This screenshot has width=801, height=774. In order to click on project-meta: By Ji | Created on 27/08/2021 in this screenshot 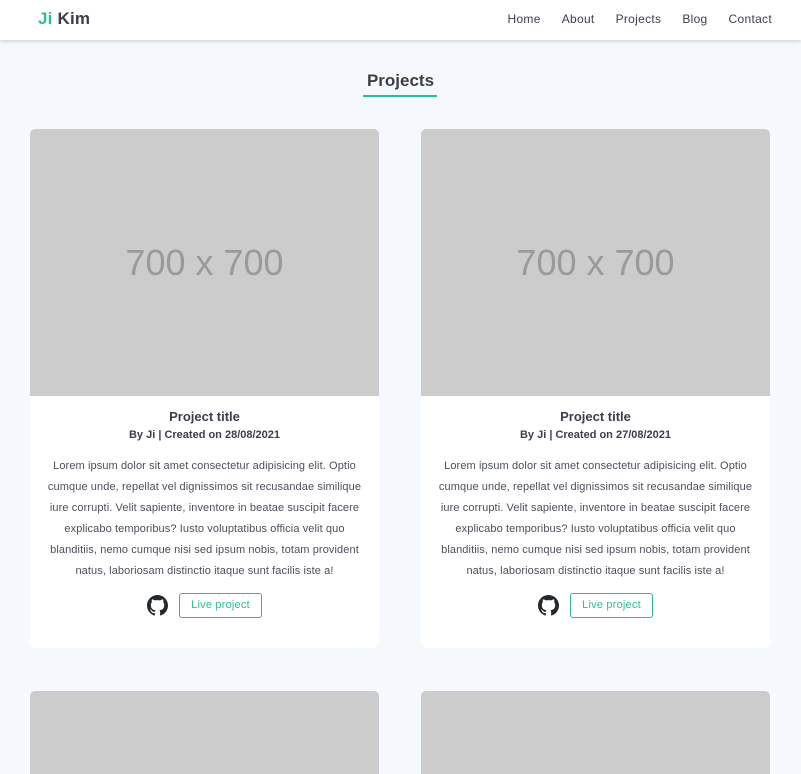, I will do `click(595, 435)`.